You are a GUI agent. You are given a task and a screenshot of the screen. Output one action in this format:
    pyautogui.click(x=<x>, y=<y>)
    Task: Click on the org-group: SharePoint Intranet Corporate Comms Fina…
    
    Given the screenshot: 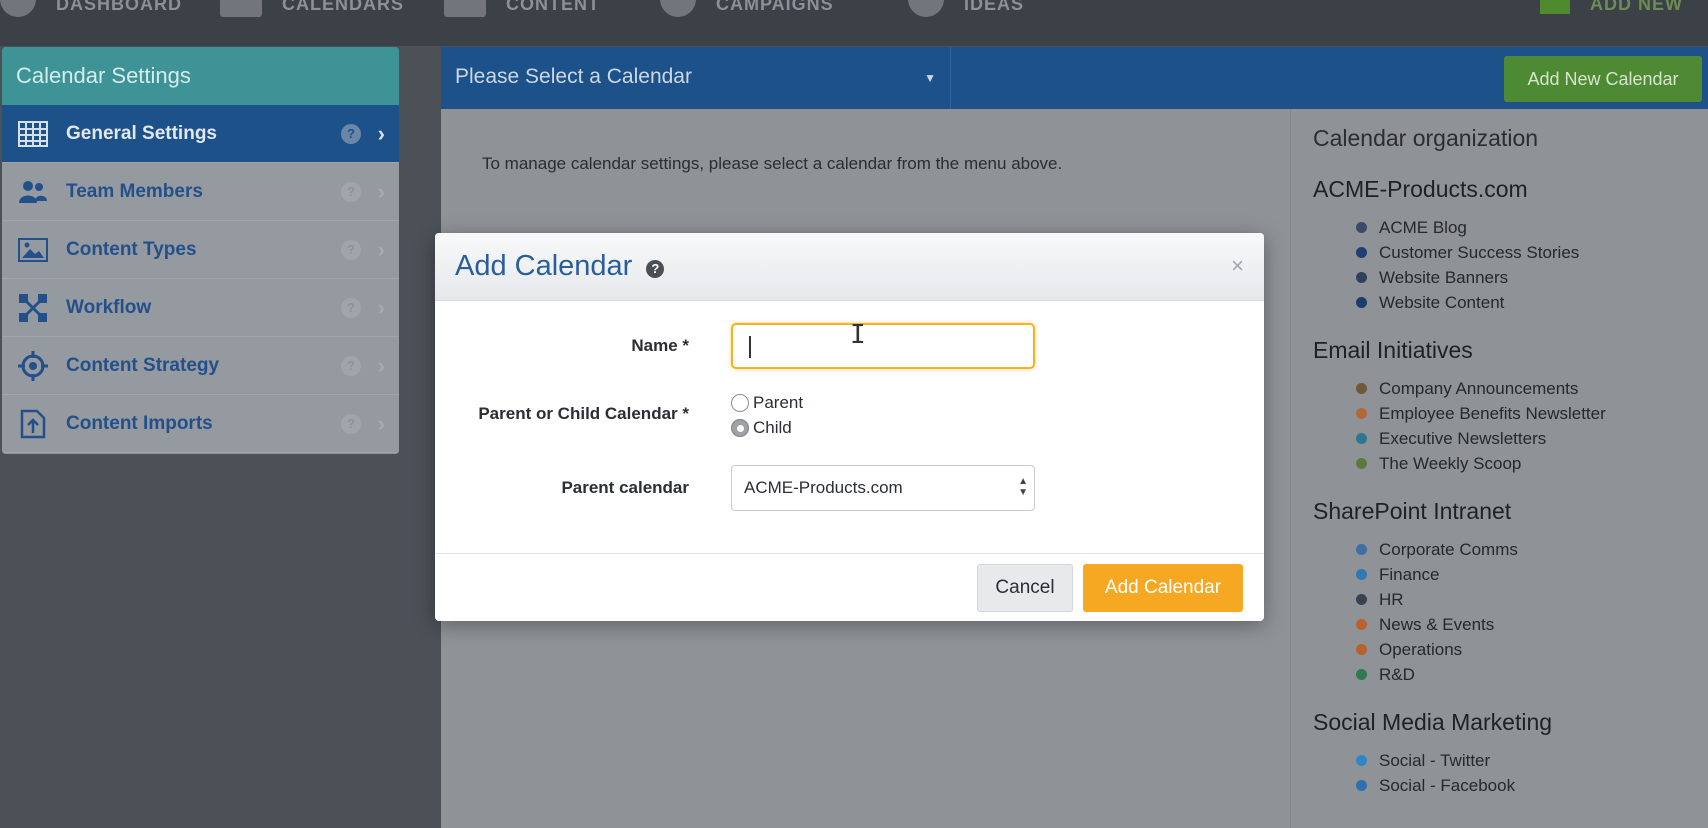 What is the action you would take?
    pyautogui.click(x=1499, y=592)
    